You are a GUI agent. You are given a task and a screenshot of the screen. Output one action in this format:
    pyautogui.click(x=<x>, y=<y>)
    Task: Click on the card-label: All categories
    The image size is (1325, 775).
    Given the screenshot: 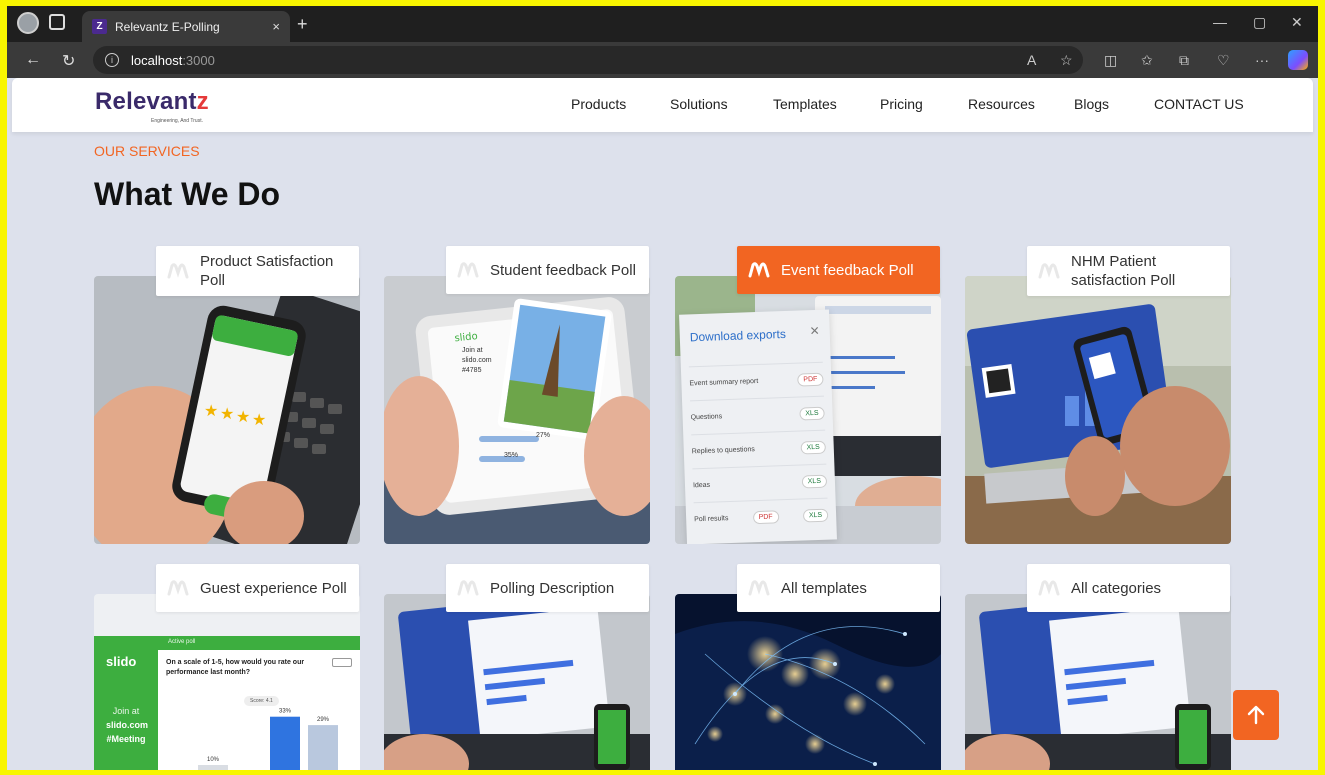 What is the action you would take?
    pyautogui.click(x=1128, y=588)
    